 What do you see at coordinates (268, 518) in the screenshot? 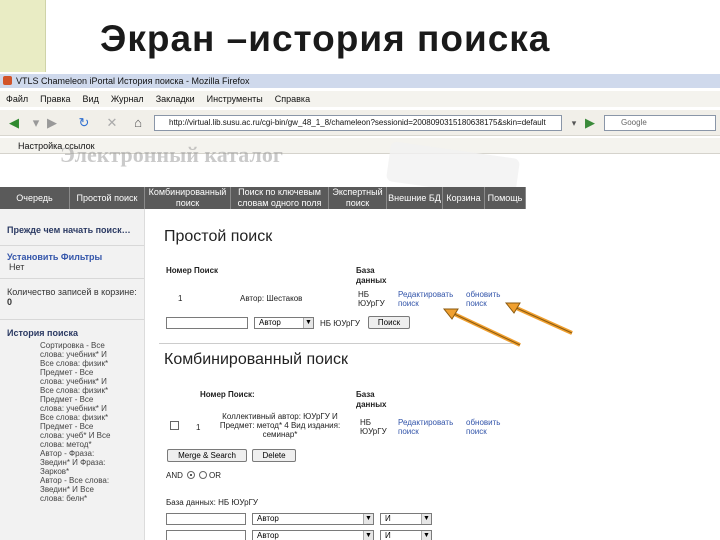
I see `combined-field-value-1: Автор` at bounding box center [268, 518].